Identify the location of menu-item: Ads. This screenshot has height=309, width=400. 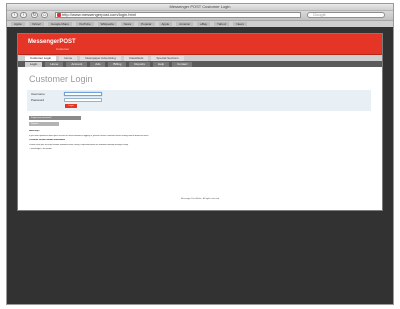
(98, 64).